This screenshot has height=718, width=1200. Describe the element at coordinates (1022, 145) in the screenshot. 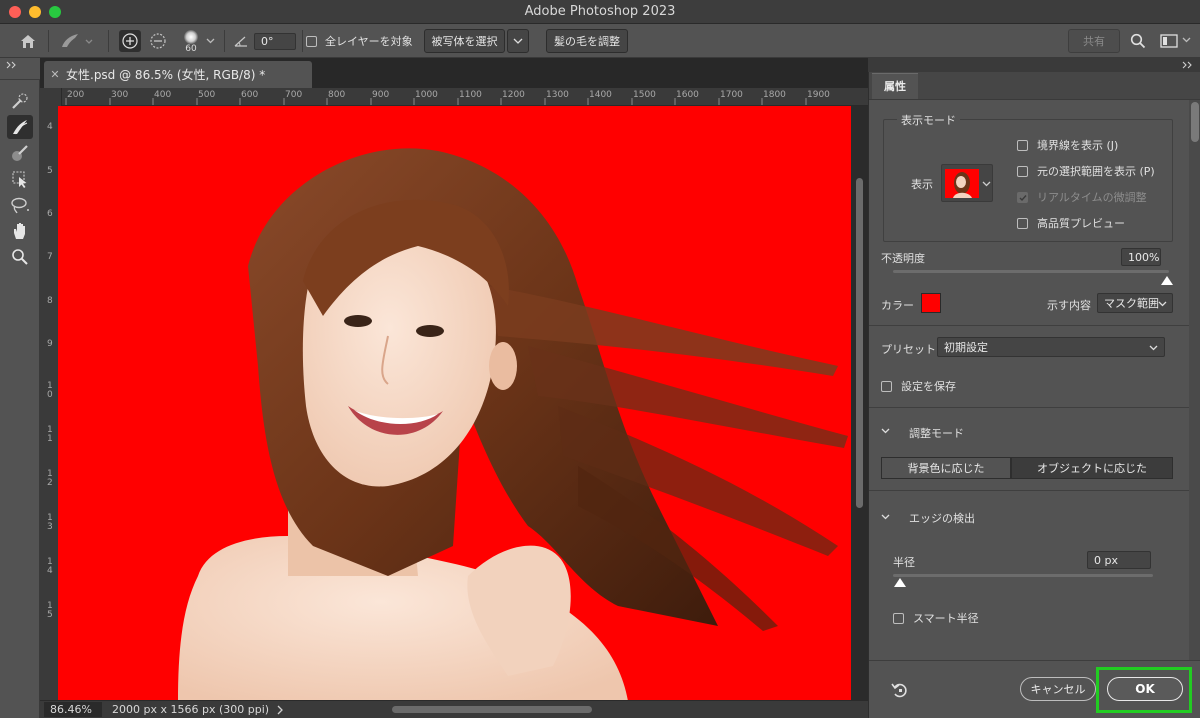

I see `show-edge-box` at that location.